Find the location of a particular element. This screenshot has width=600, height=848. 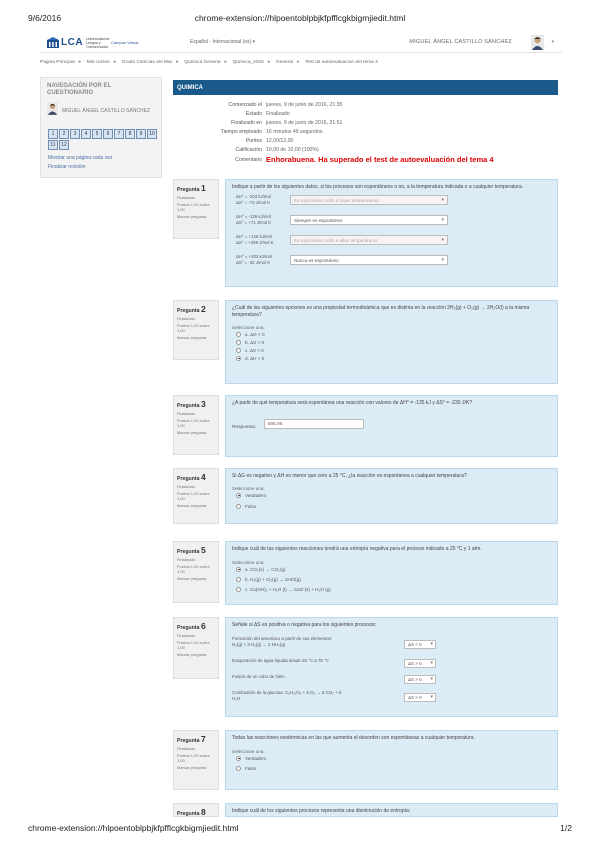

question-grade: Puntúa 1,00 sobre 1,00 is located at coordinates (193, 496).